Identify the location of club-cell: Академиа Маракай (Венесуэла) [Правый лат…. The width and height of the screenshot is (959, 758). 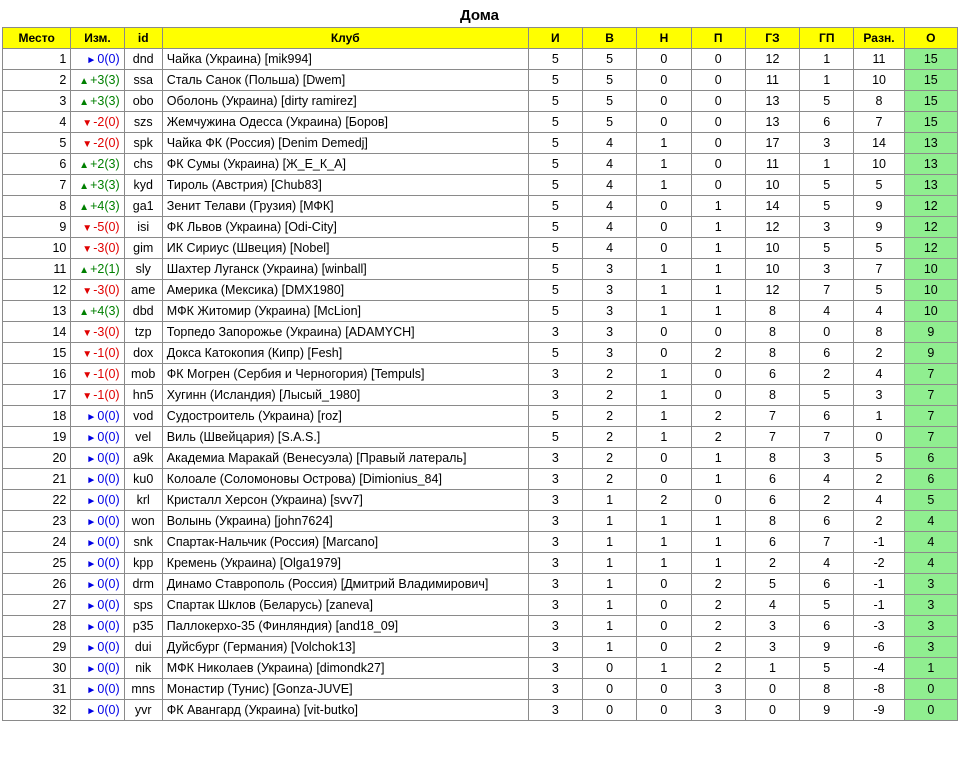
(345, 458).